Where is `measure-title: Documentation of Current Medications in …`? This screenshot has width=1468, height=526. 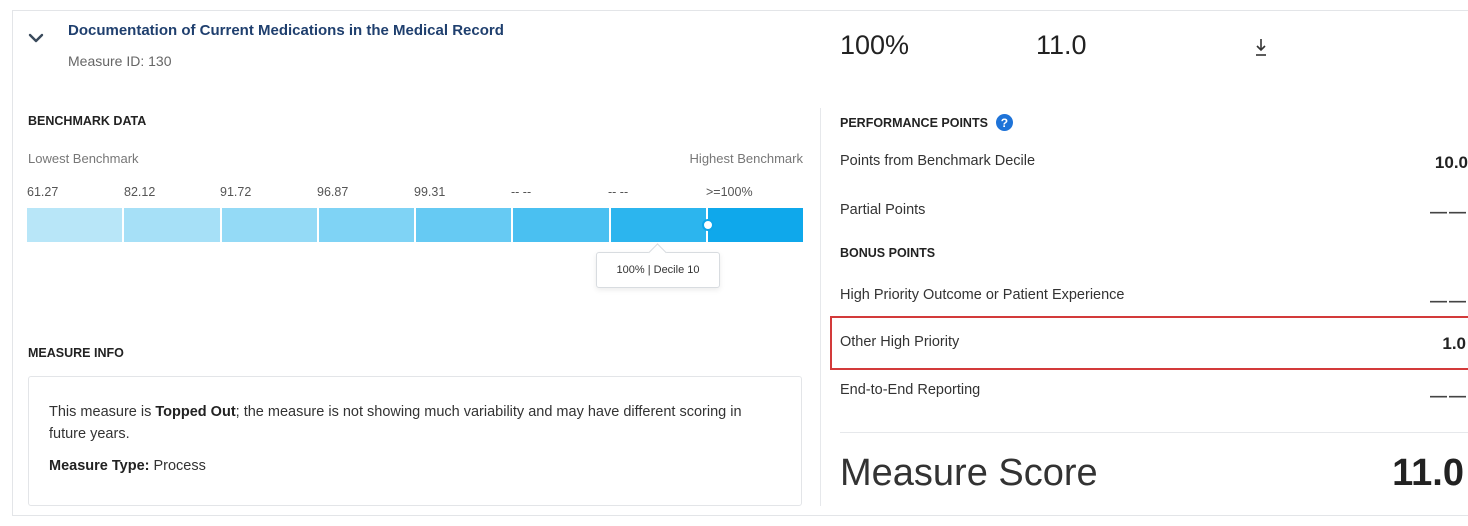 measure-title: Documentation of Current Medications in … is located at coordinates (286, 30).